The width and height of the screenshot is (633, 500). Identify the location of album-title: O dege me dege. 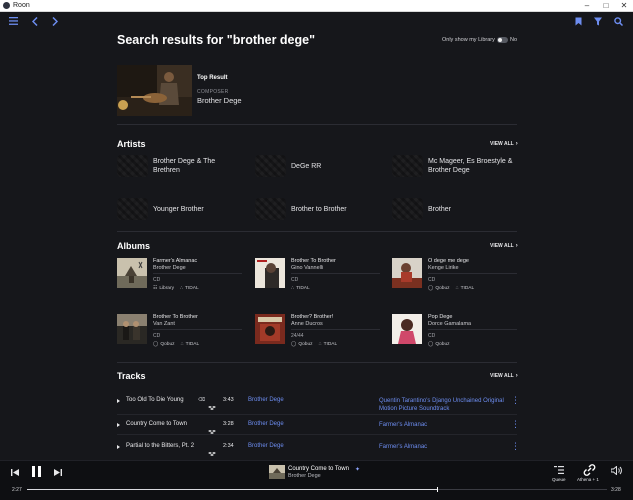
(448, 261).